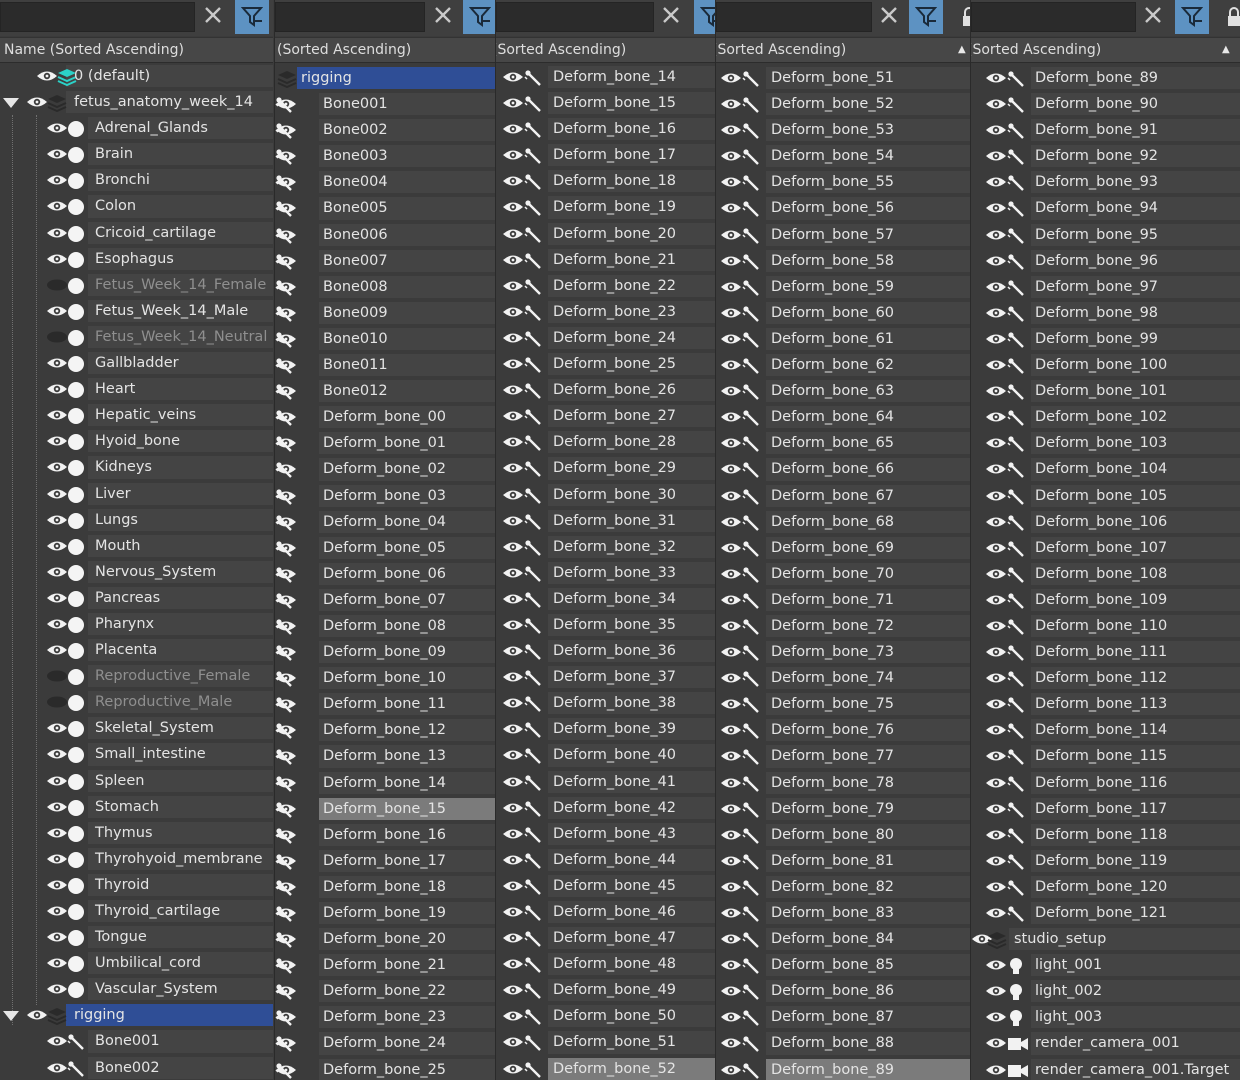 The height and width of the screenshot is (1080, 1240). I want to click on tree-row: Deform_bone_17, so click(385, 861).